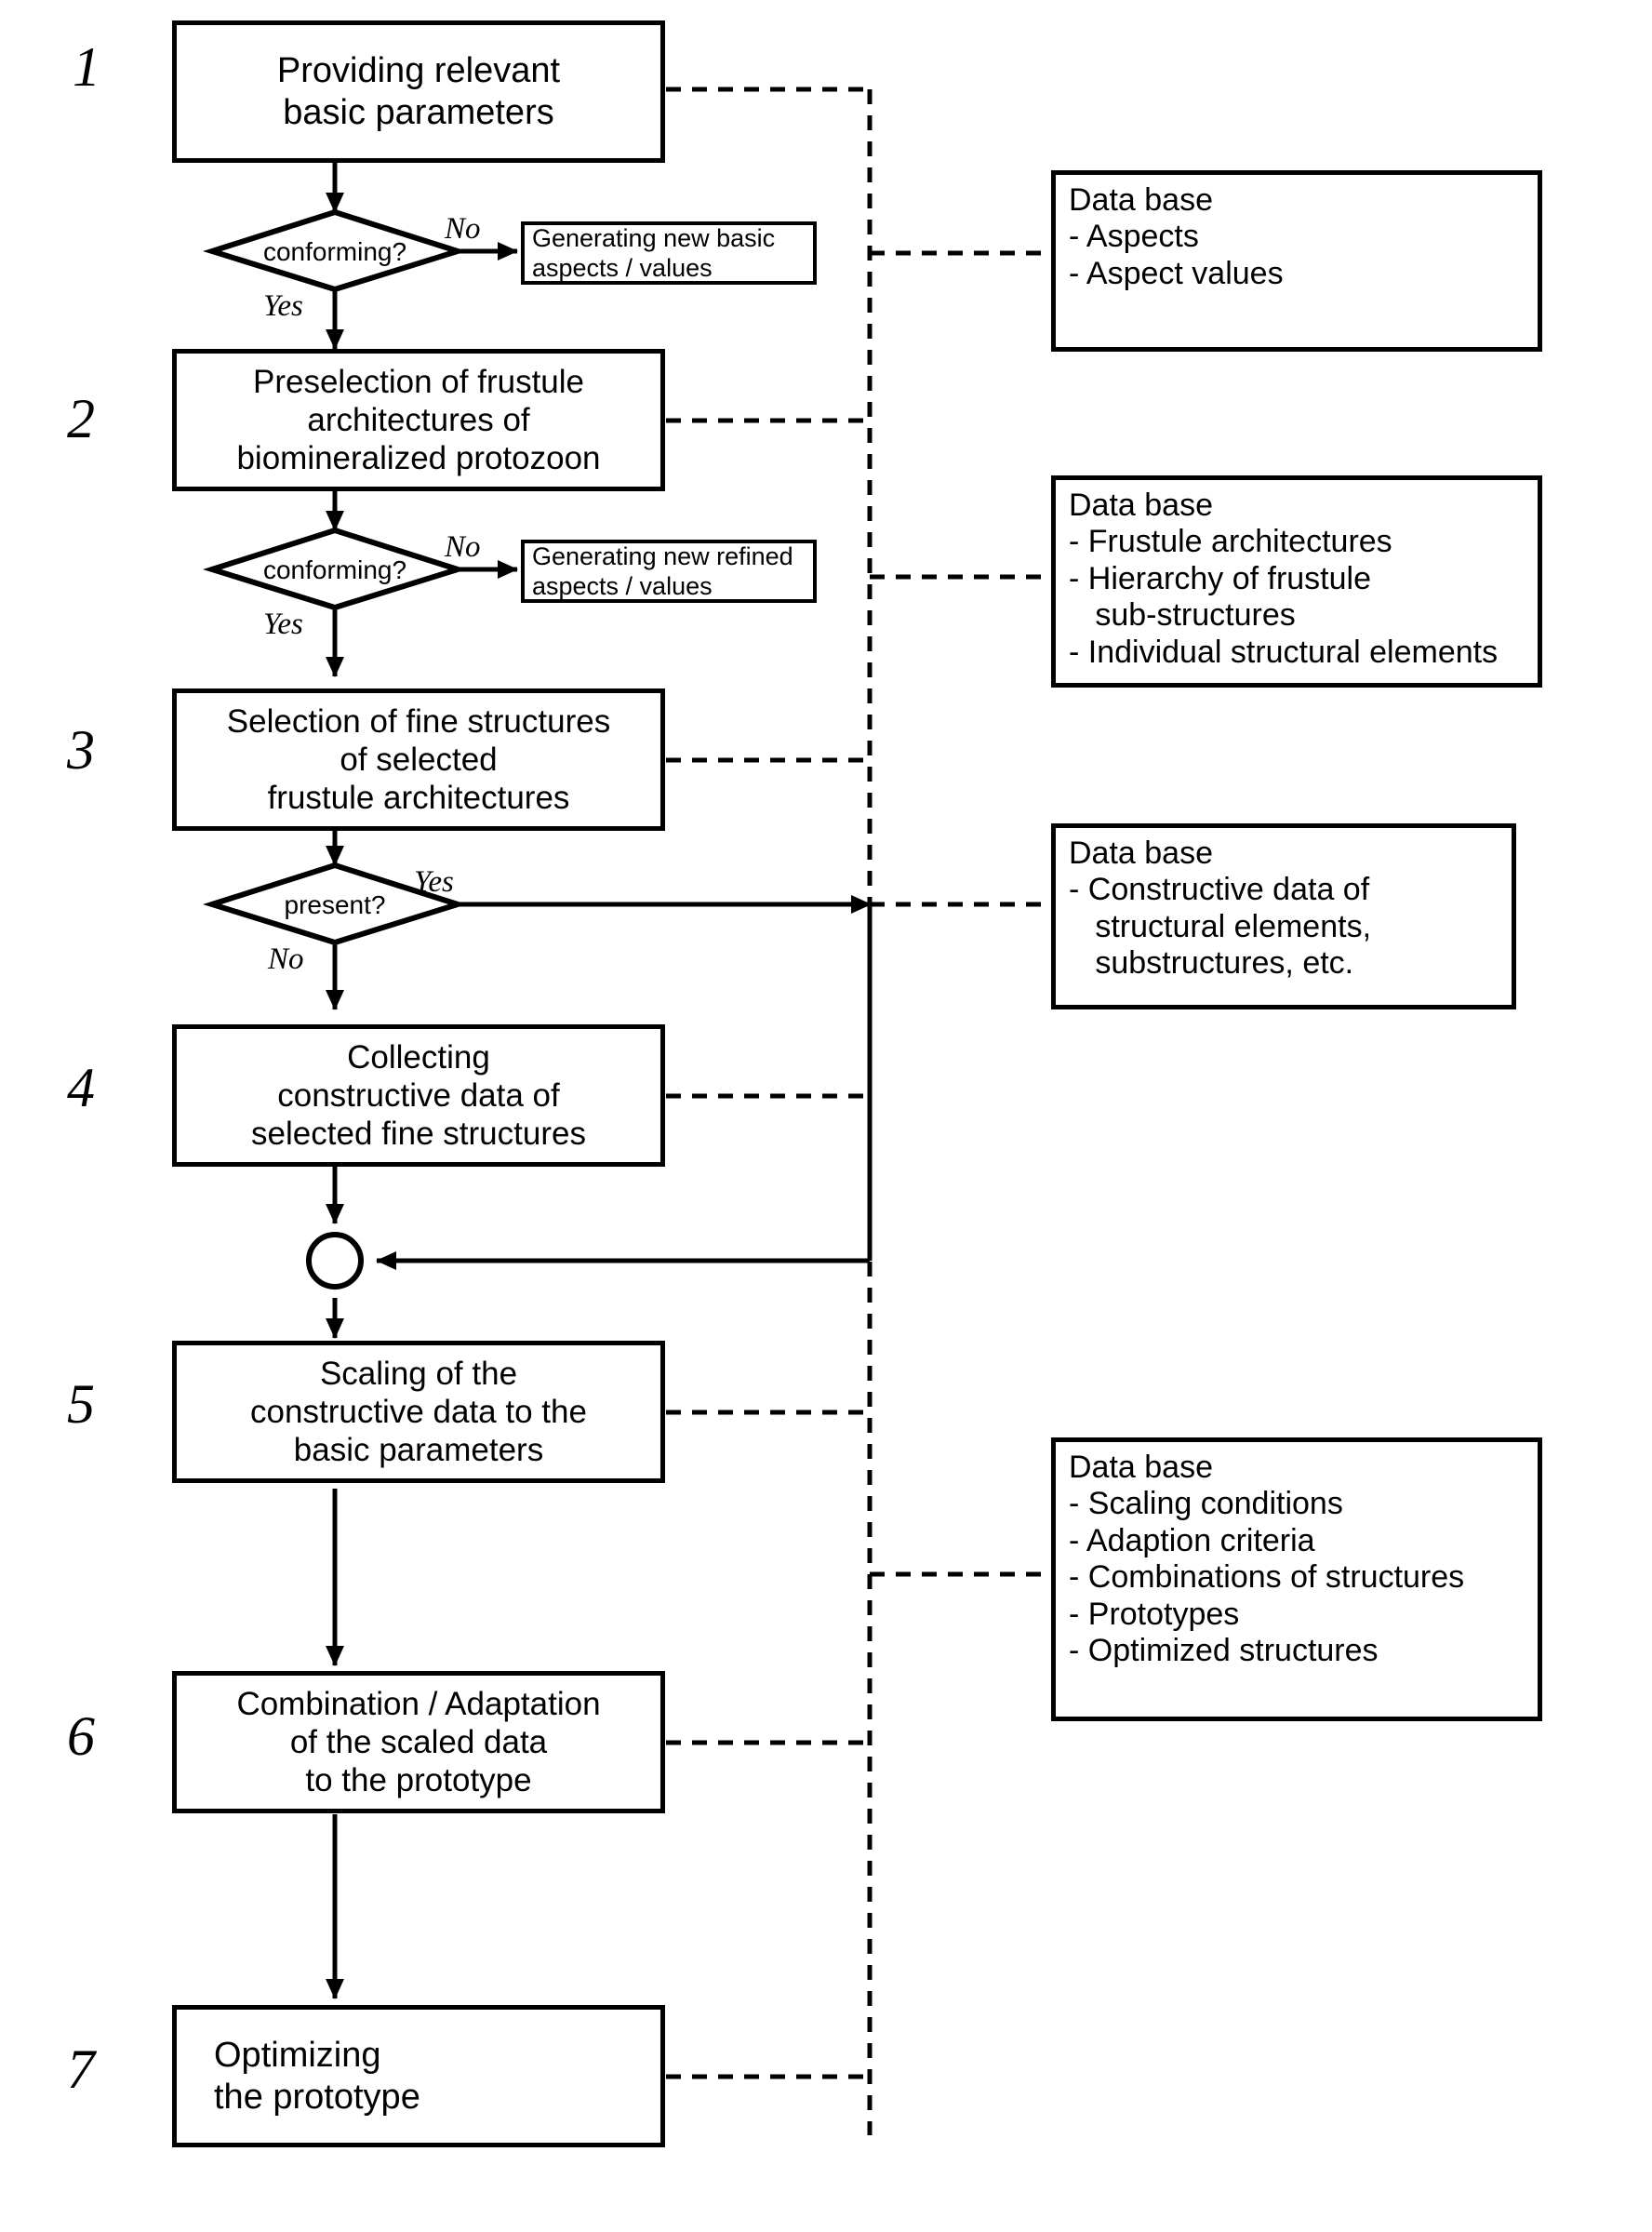  What do you see at coordinates (1134, 237) in the screenshot?
I see `db-1-item-1: - Aspects` at bounding box center [1134, 237].